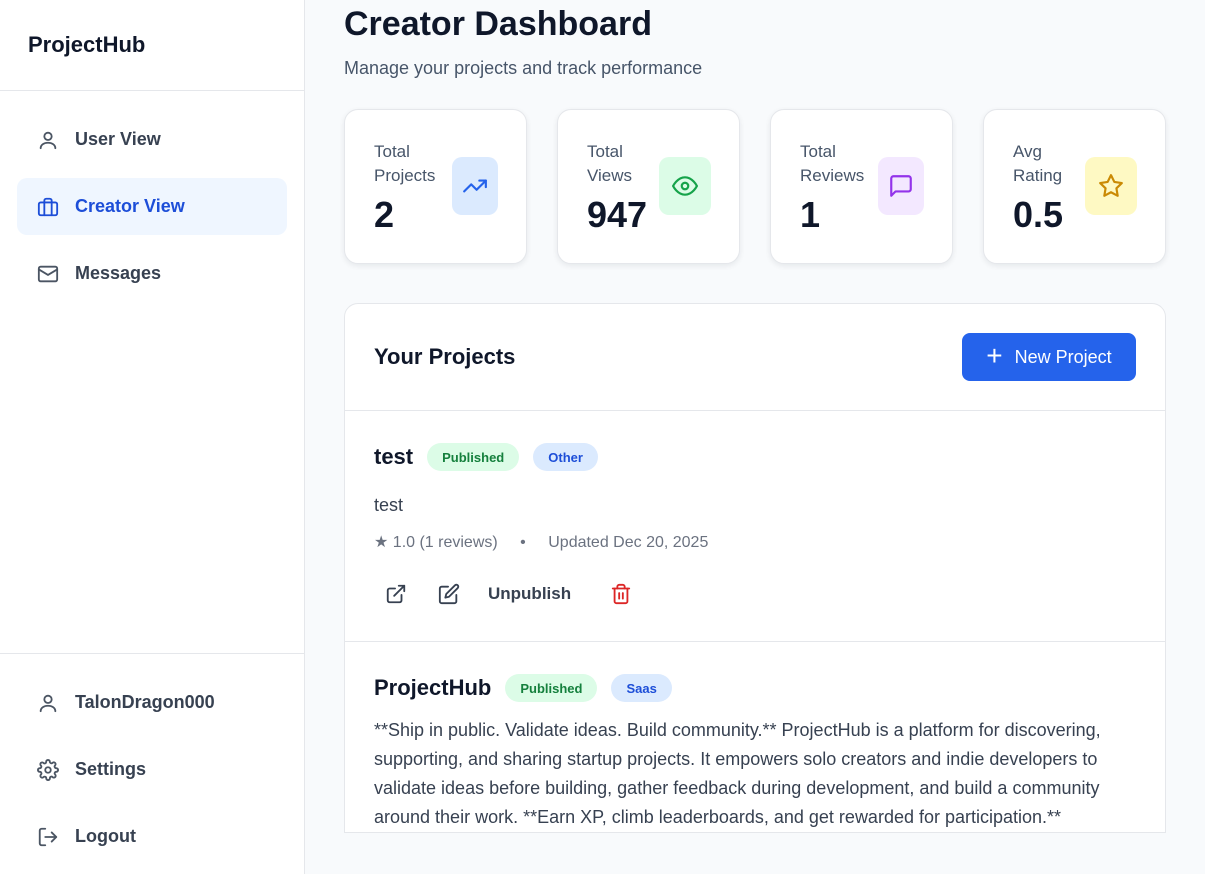 Image resolution: width=1205 pixels, height=874 pixels. Describe the element at coordinates (475, 186) in the screenshot. I see `trending-up-icon` at that location.